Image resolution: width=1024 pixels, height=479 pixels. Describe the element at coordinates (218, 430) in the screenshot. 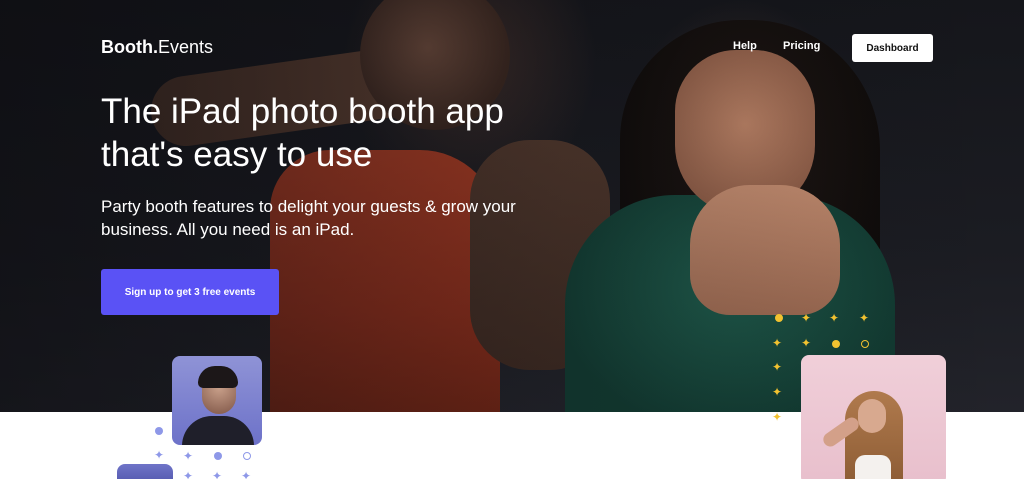

I see `card-person-body` at that location.